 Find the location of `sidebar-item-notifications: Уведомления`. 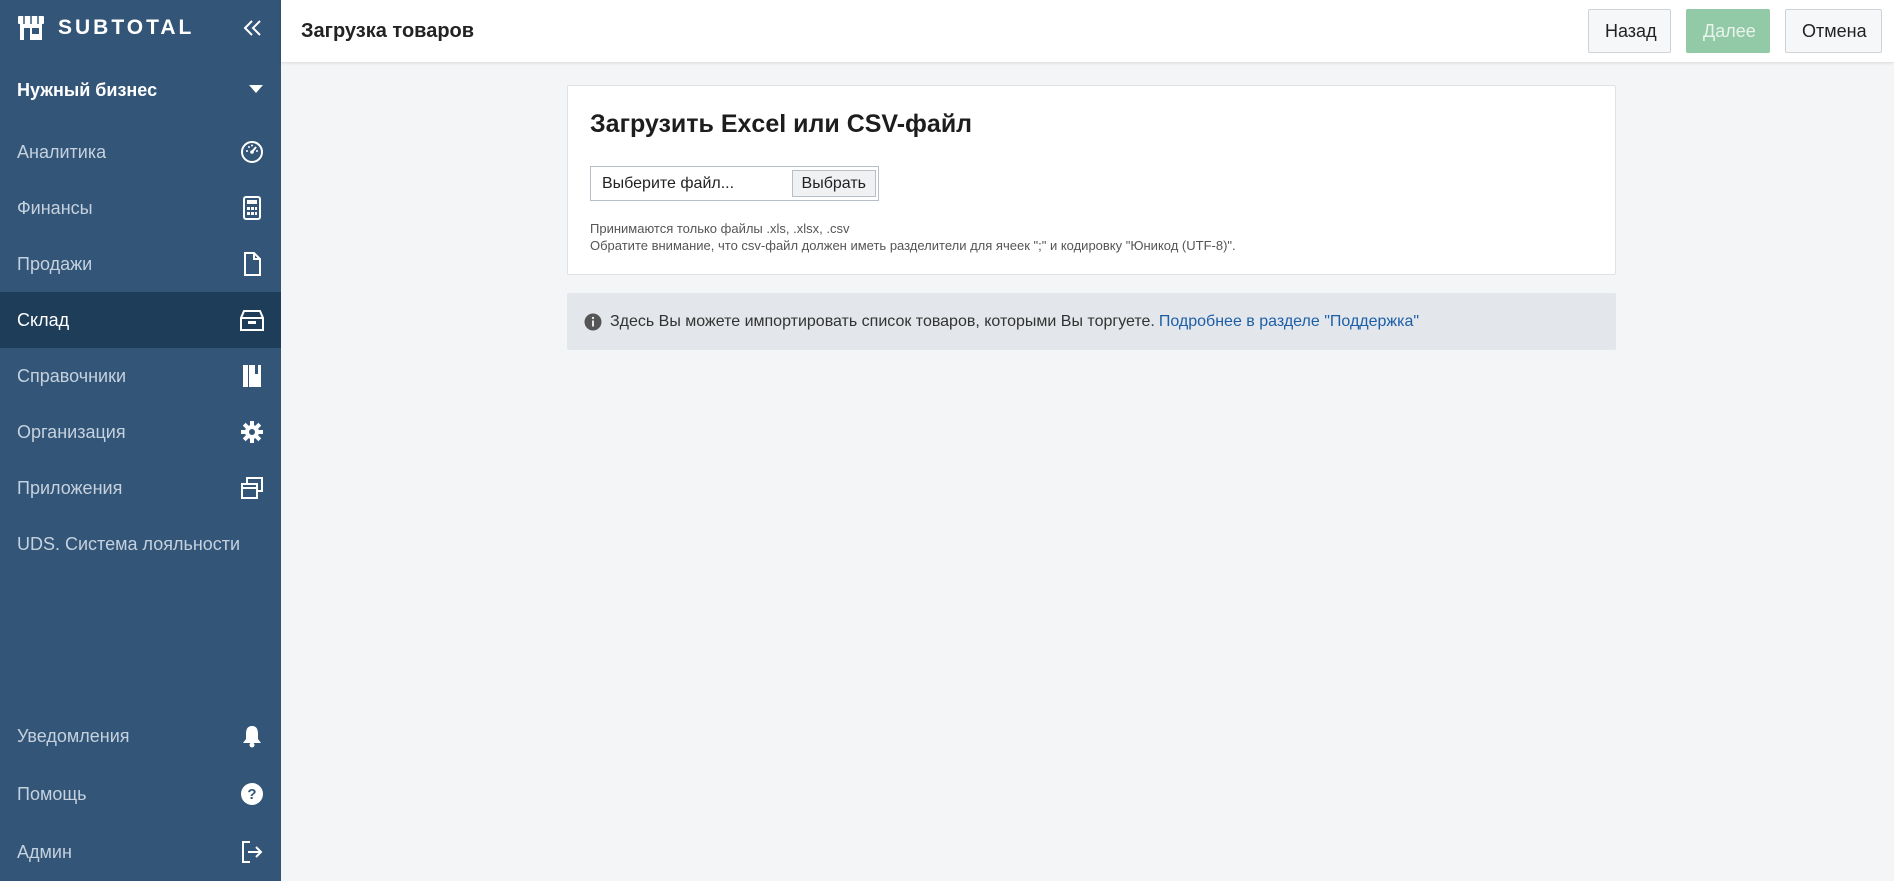

sidebar-item-notifications: Уведомления is located at coordinates (140, 736).